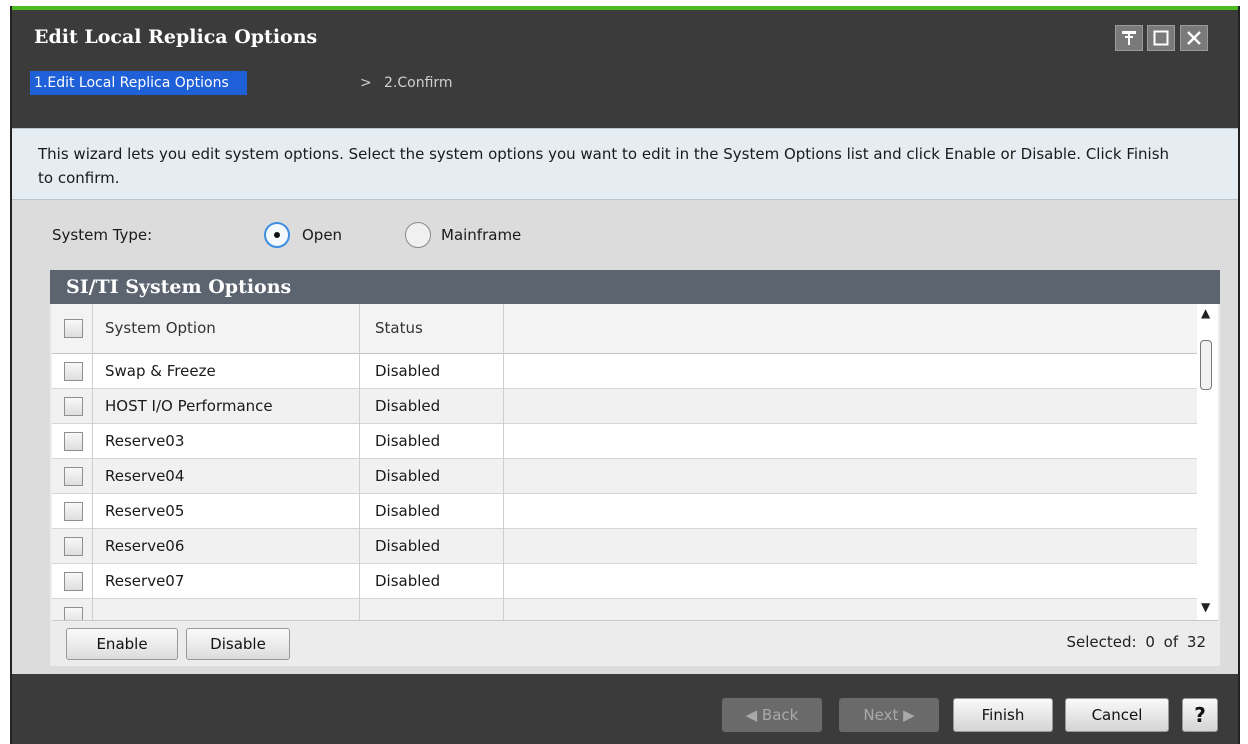  What do you see at coordinates (624, 581) in the screenshot?
I see `table-row: Reserve07 Disabled` at bounding box center [624, 581].